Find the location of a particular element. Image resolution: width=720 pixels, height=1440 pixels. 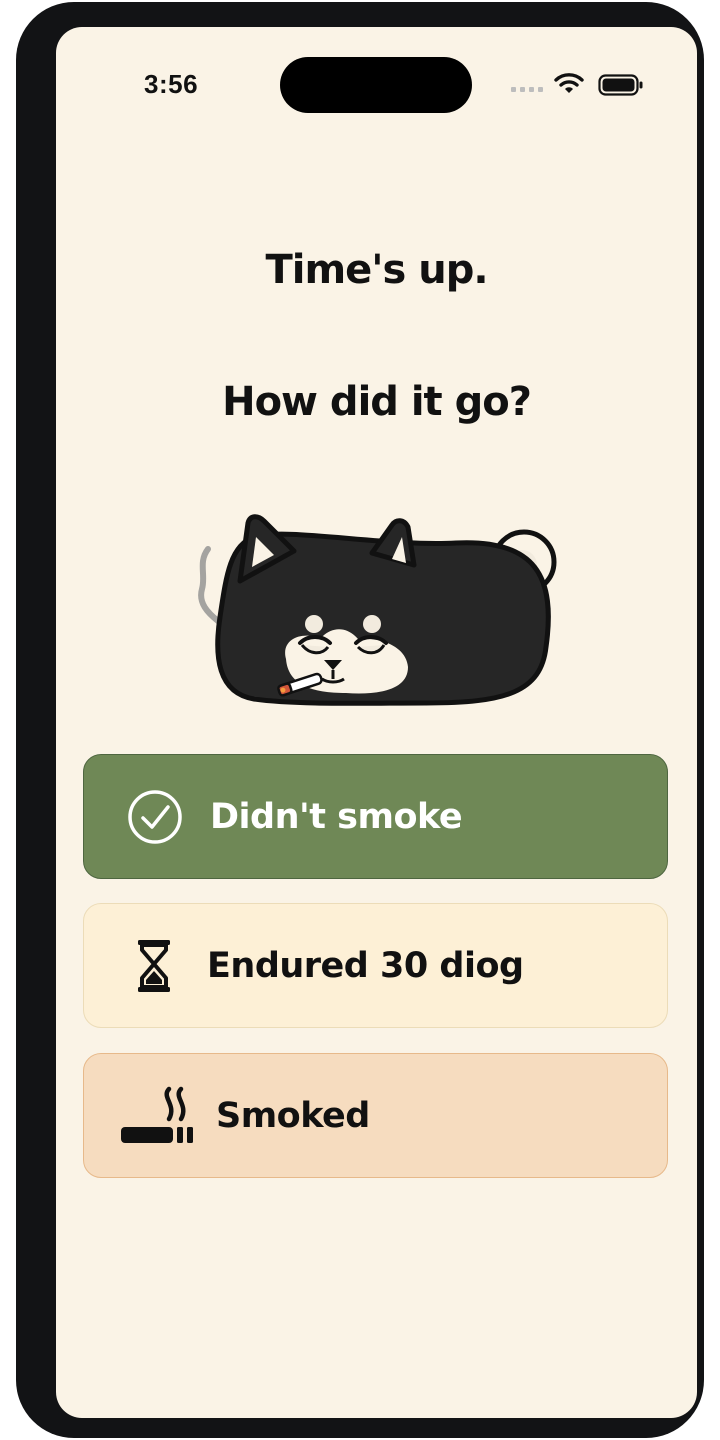

smoking-dog-mascot-icon is located at coordinates (377, 610).